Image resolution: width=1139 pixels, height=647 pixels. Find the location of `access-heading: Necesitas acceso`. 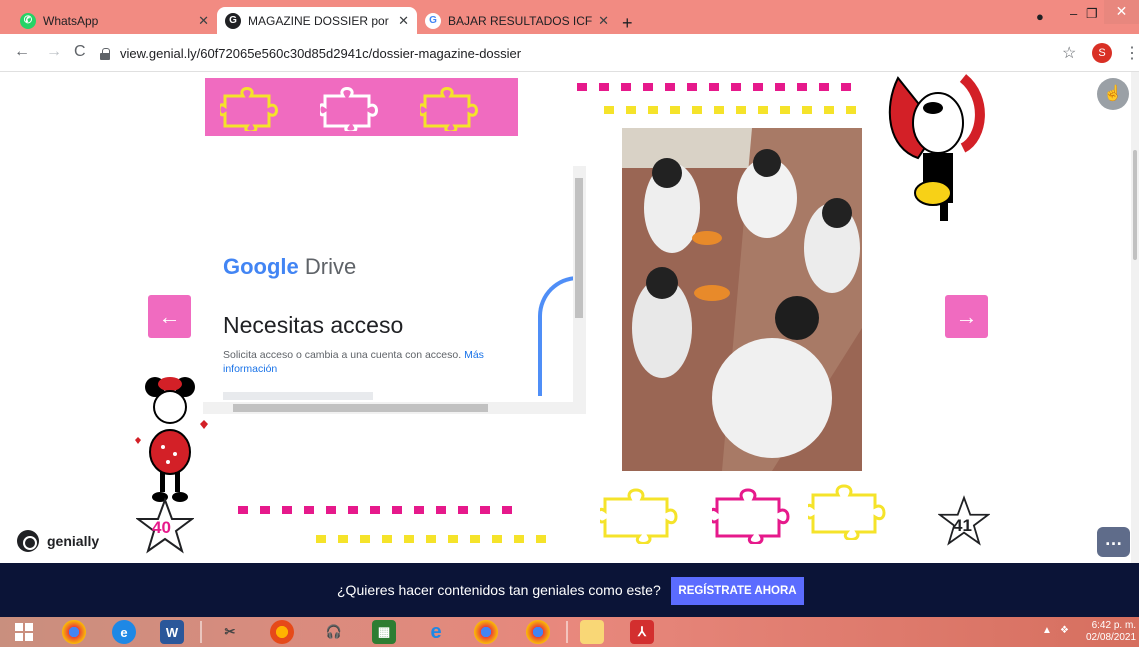

access-heading: Necesitas acceso is located at coordinates (313, 325).